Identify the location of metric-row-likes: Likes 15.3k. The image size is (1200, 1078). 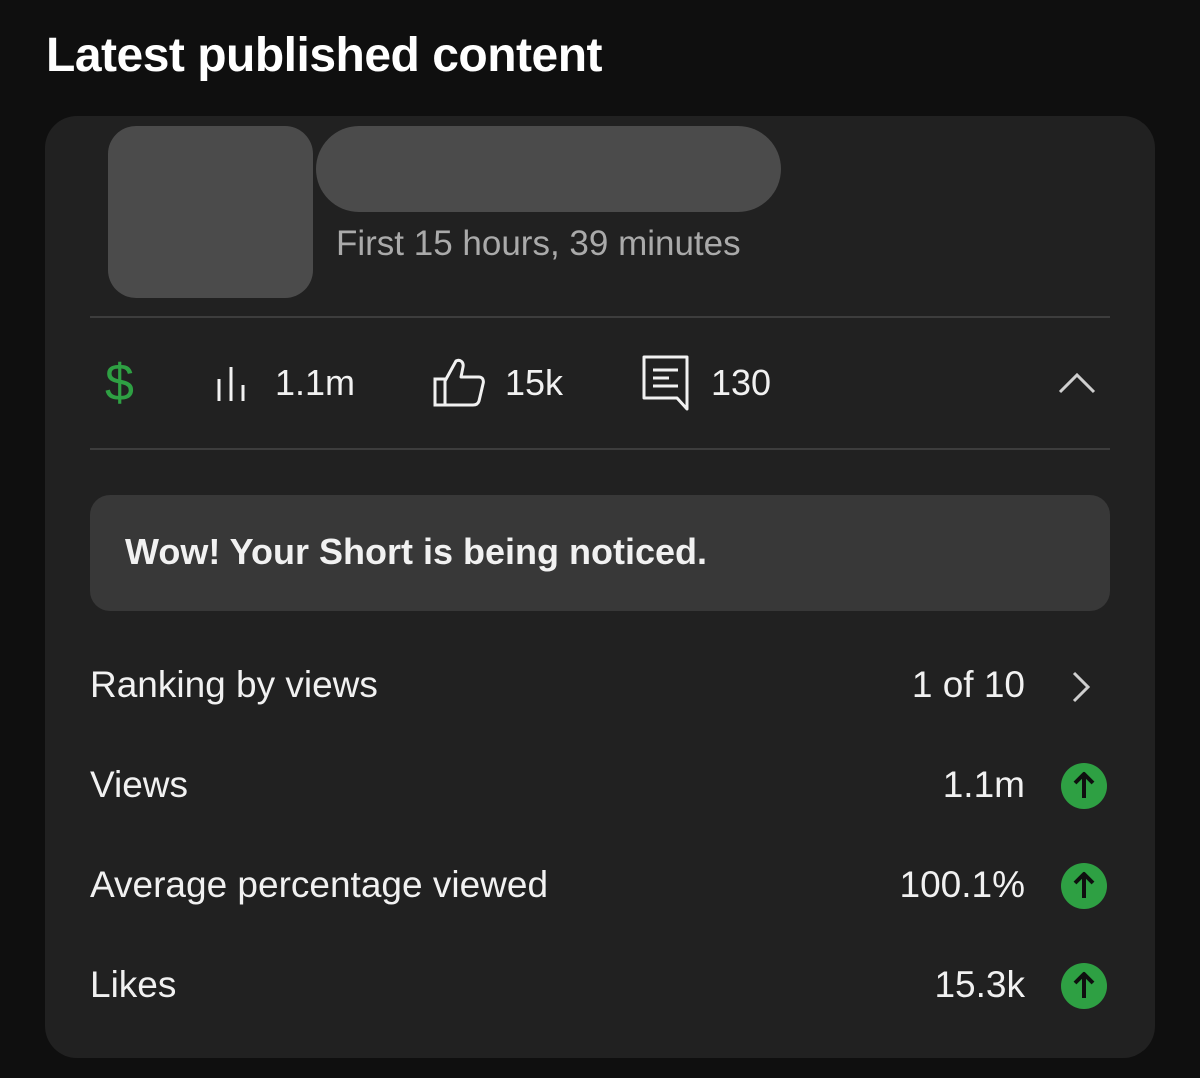
(600, 986).